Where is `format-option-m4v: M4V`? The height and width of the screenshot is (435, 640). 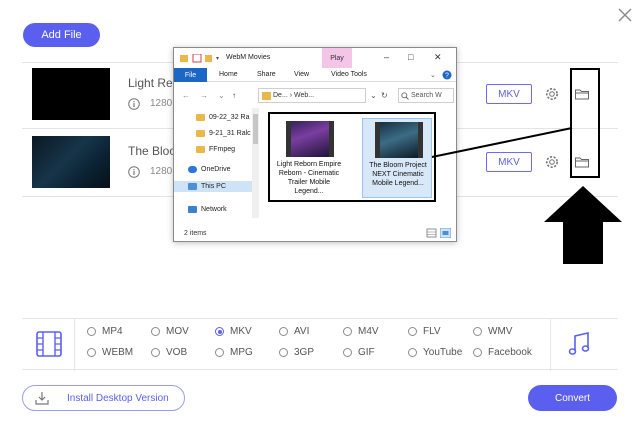
format-option-m4v: M4V is located at coordinates (361, 331).